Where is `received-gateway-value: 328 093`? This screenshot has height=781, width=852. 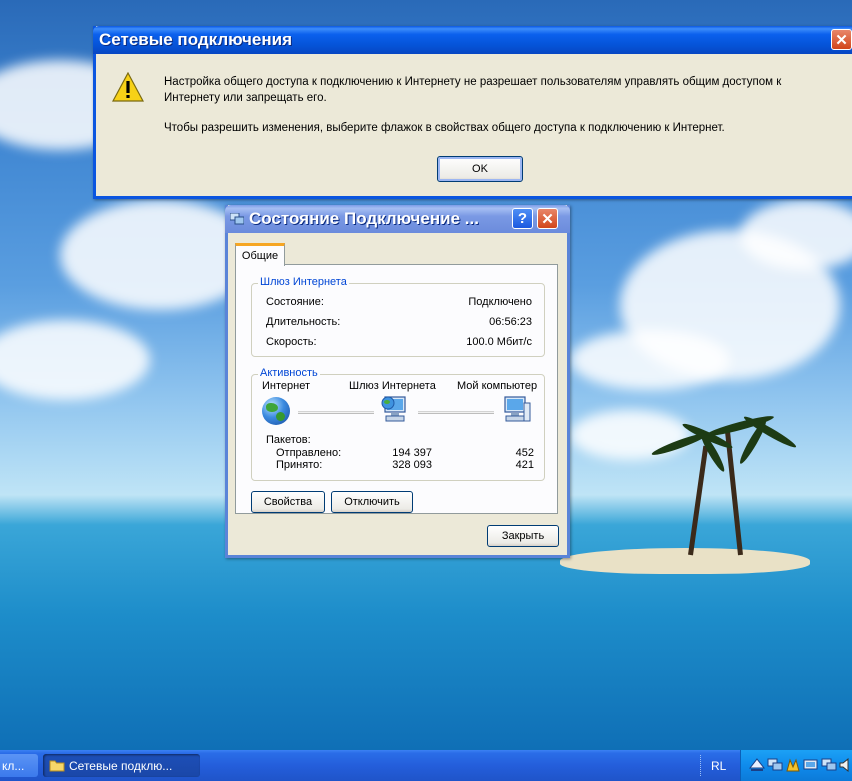 received-gateway-value: 328 093 is located at coordinates (412, 465).